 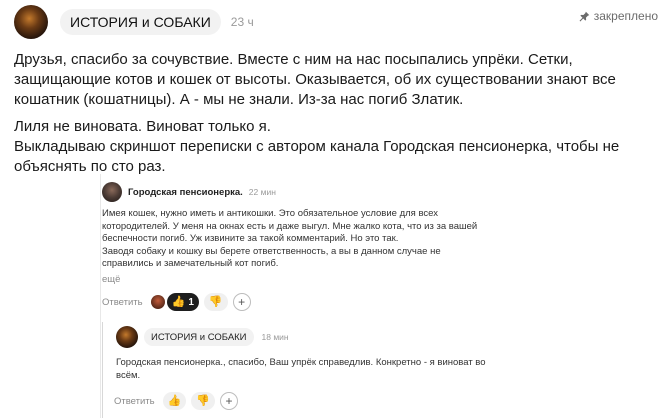 I want to click on reply-author: ИСТОРИЯ и СОБАКИ, so click(x=199, y=337).